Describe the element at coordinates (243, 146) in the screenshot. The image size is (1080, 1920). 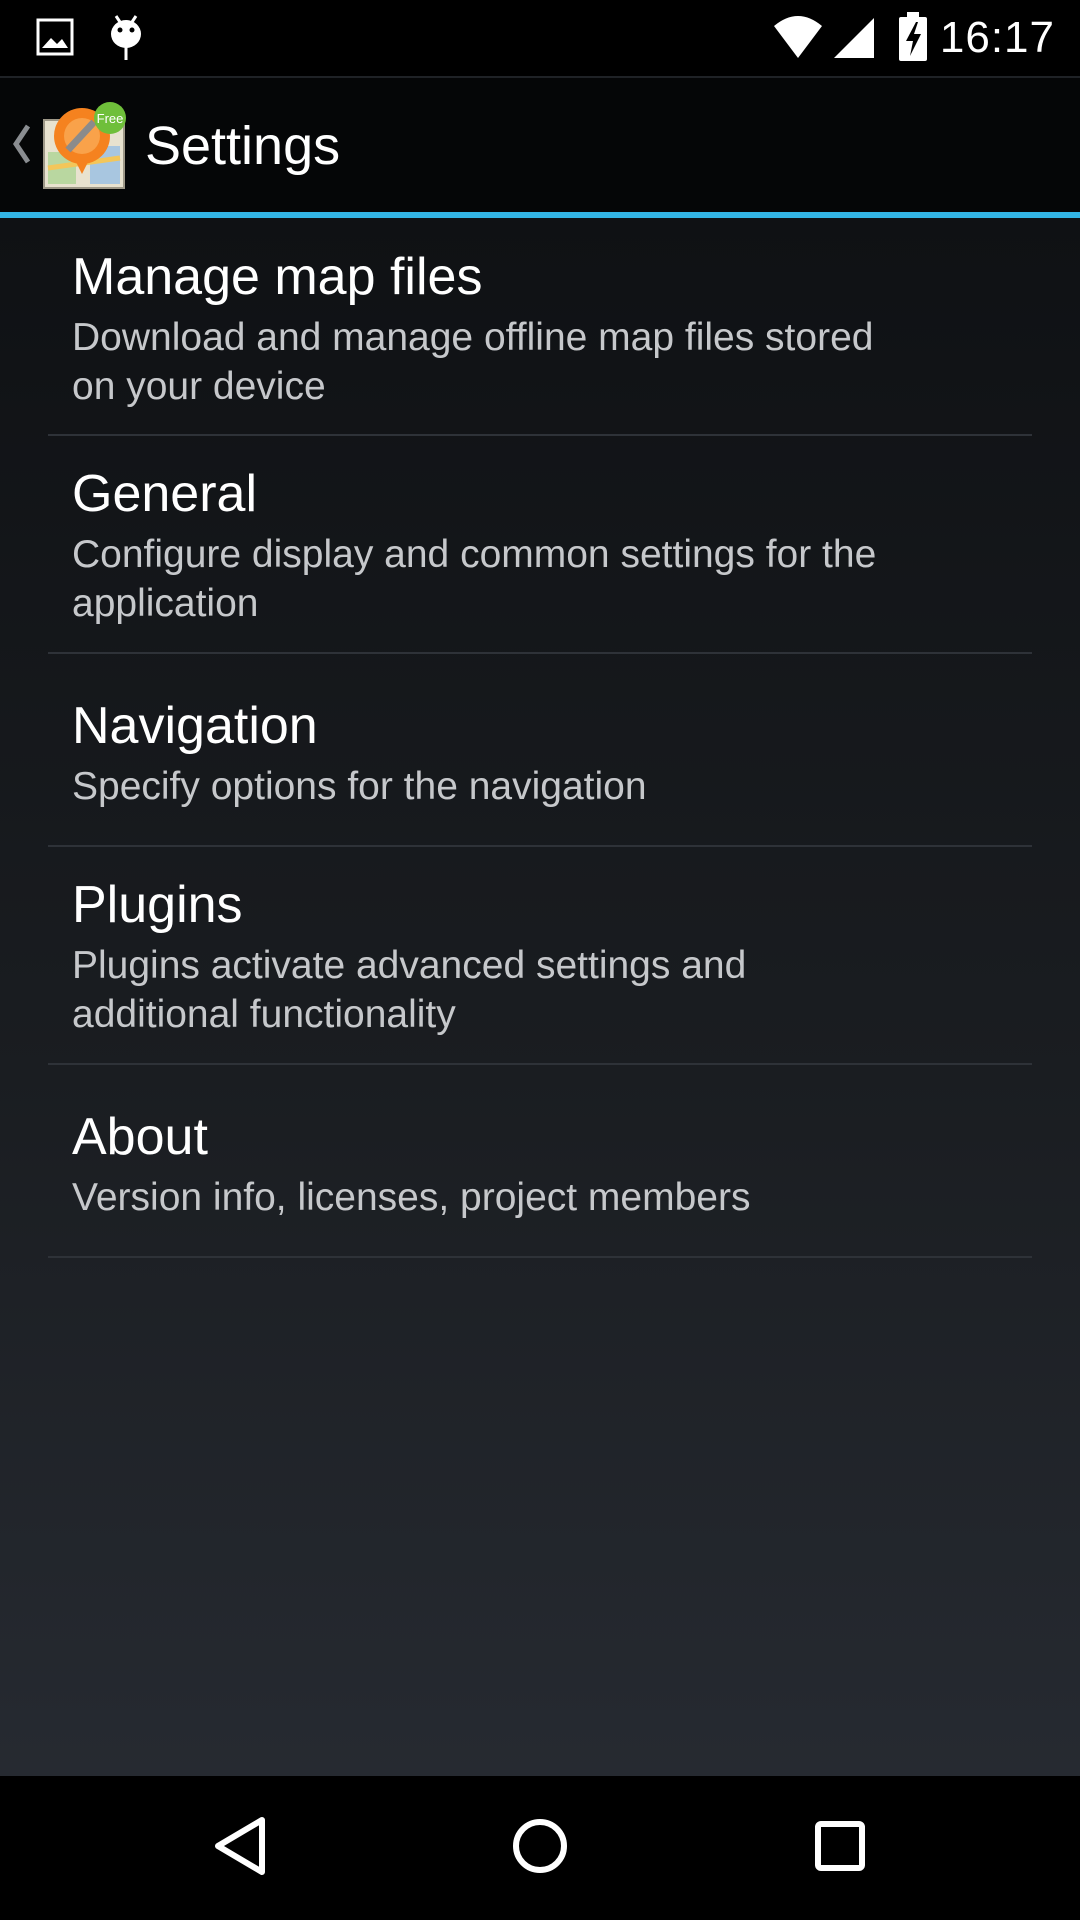
I see `page-title: Settings` at that location.